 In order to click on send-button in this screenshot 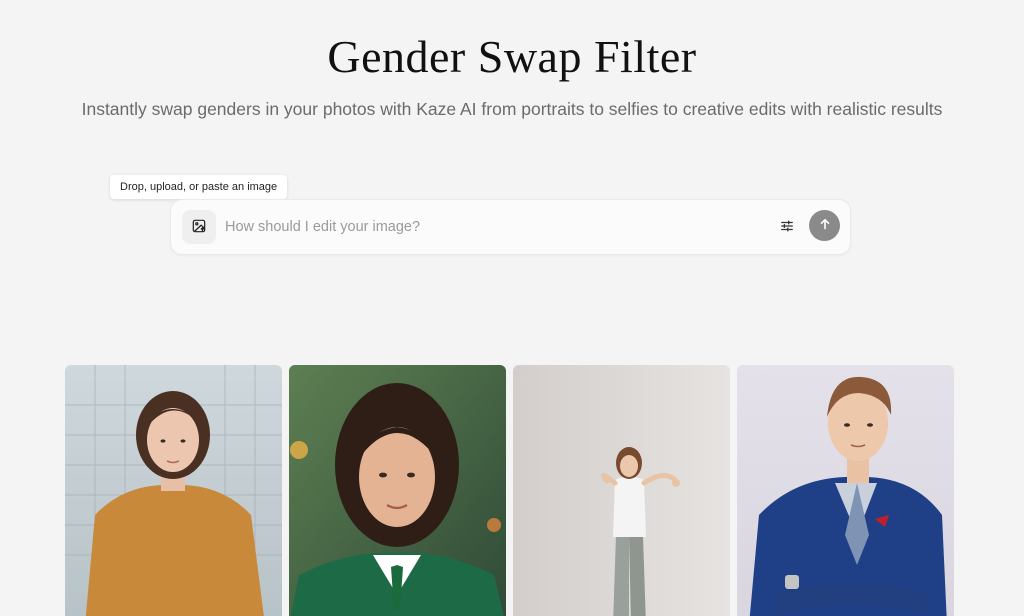, I will do `click(824, 225)`.